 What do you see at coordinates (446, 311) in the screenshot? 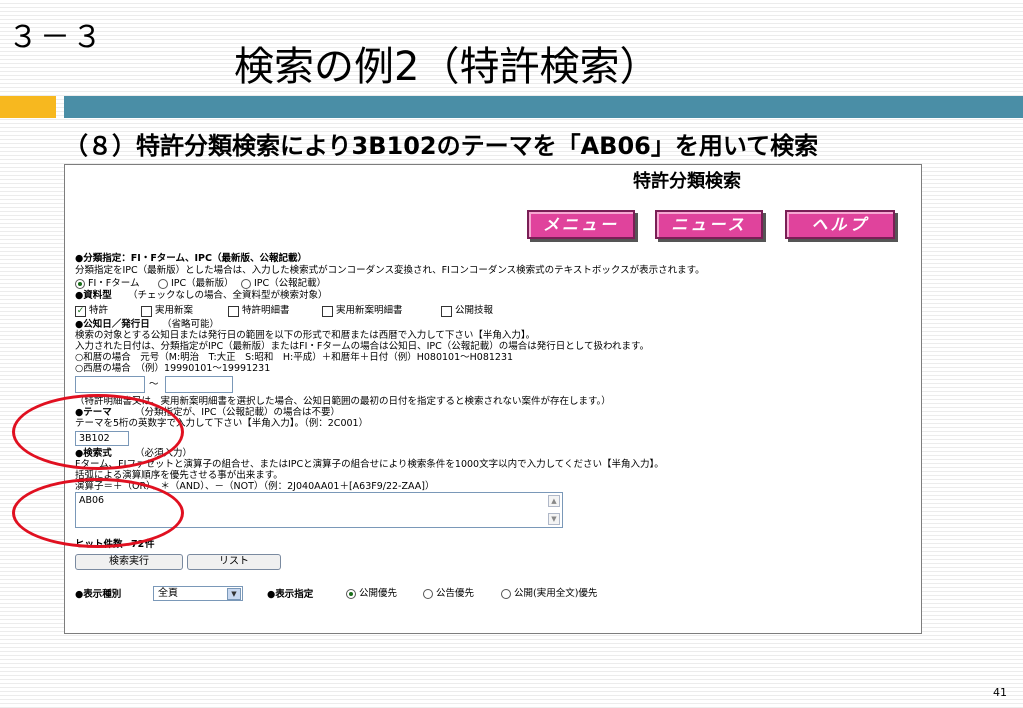
I see `checkbox-tech-disclosure` at bounding box center [446, 311].